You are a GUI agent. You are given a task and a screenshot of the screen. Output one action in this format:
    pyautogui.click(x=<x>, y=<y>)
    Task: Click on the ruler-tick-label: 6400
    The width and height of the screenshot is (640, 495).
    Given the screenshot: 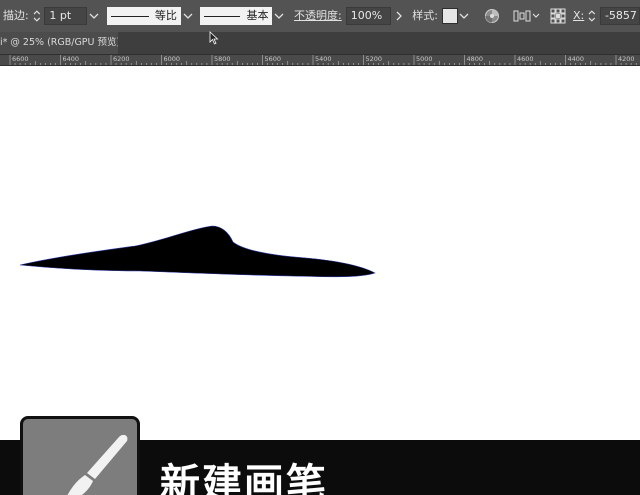 What is the action you would take?
    pyautogui.click(x=71, y=59)
    